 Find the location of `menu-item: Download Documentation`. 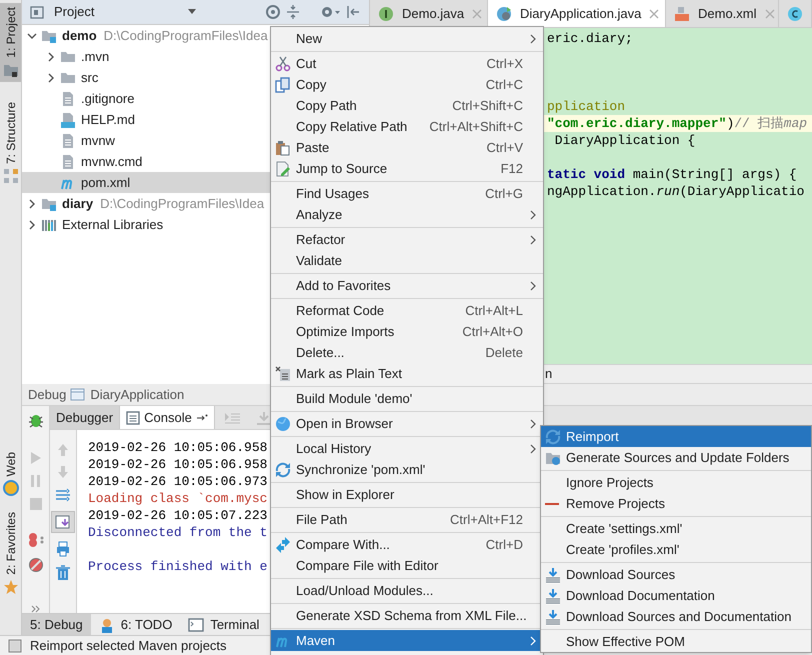

menu-item: Download Documentation is located at coordinates (676, 595).